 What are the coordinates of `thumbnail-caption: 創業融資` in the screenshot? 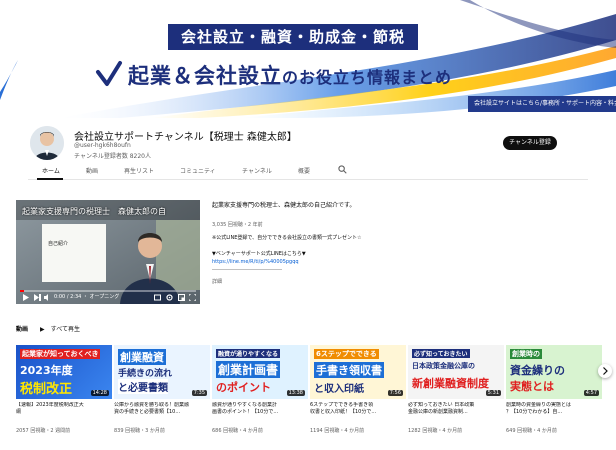 It's located at (142, 357).